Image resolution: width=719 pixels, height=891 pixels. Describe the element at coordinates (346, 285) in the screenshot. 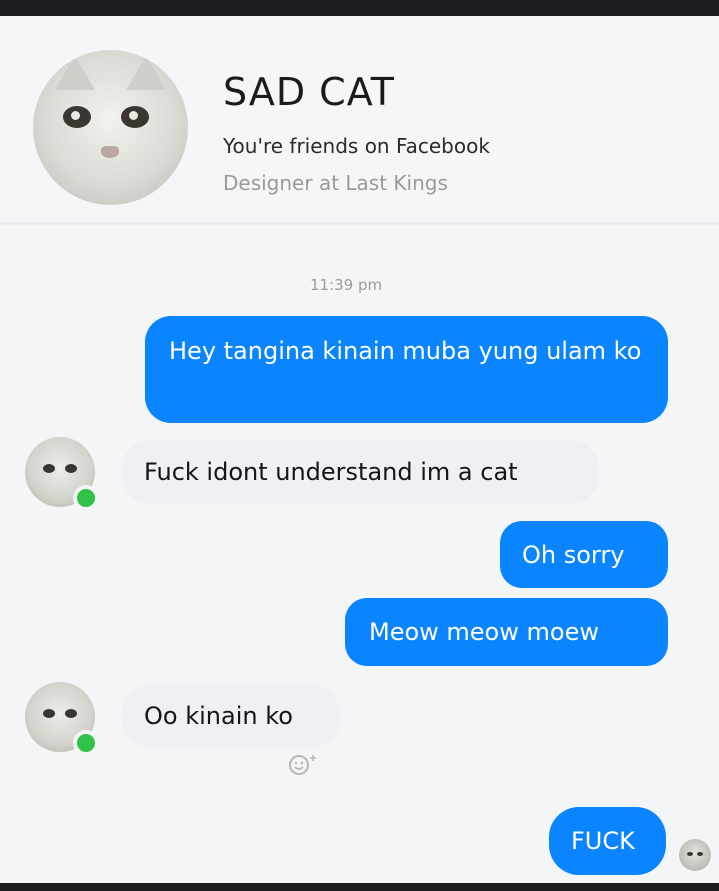

I see `message-timestamp: 11:39 pm` at that location.